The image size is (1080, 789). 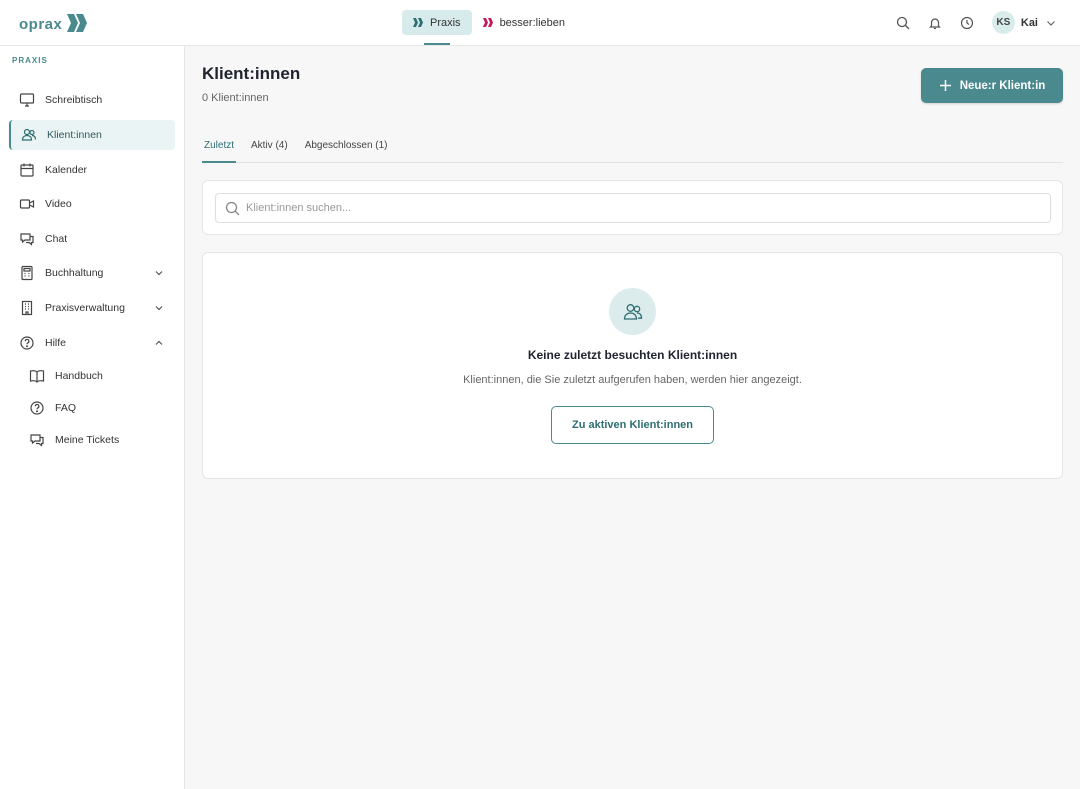 I want to click on sidebar-item-kalender: Kalender, so click(x=92, y=170).